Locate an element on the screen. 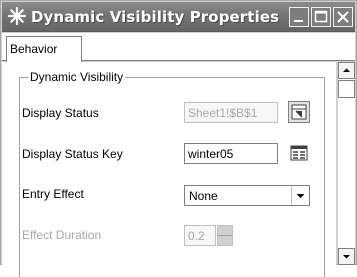 The height and width of the screenshot is (277, 357). entry-effect-select: None is located at coordinates (247, 195).